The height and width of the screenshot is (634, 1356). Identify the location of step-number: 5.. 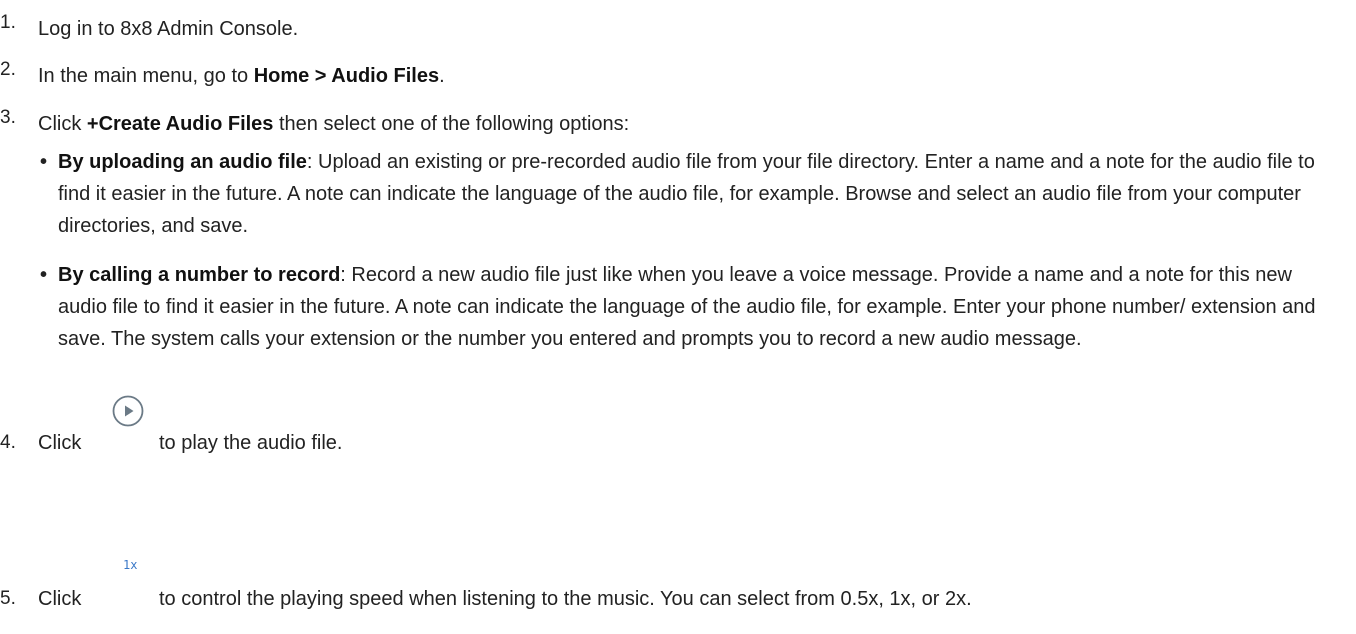
(8, 598).